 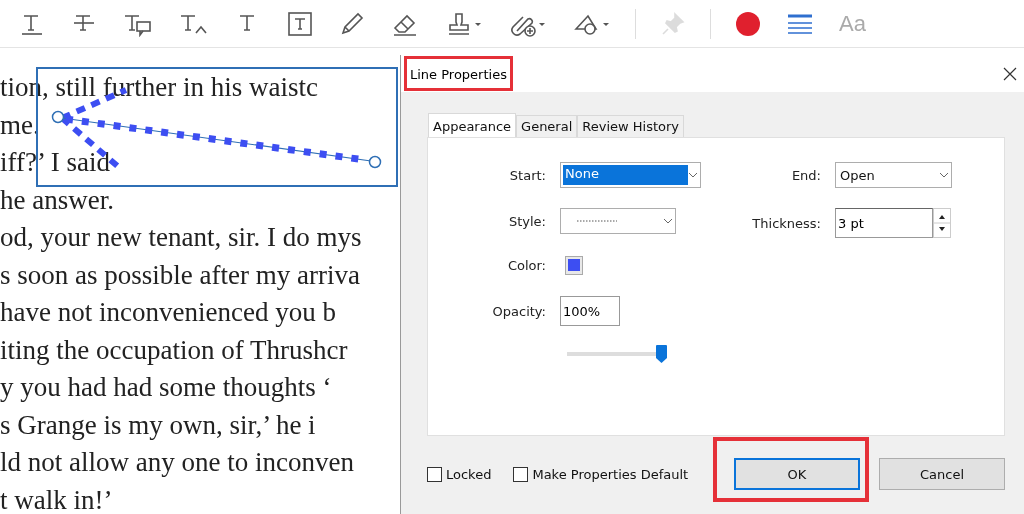 What do you see at coordinates (472, 125) in the screenshot?
I see `tab: Appearance` at bounding box center [472, 125].